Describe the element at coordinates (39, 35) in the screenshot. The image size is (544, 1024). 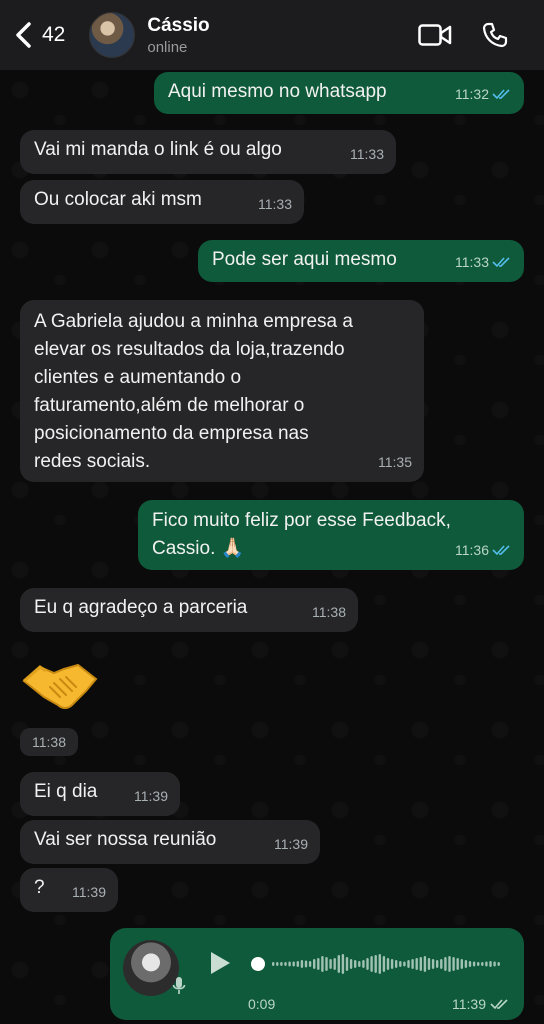
I see `back-button: 42` at that location.